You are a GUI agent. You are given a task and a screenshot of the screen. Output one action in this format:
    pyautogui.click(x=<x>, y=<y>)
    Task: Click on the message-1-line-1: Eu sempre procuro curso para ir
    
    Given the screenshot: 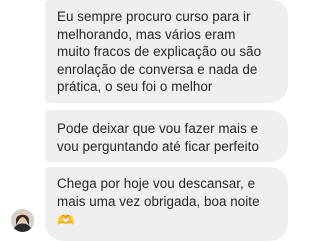 What is the action you would take?
    pyautogui.click(x=154, y=16)
    